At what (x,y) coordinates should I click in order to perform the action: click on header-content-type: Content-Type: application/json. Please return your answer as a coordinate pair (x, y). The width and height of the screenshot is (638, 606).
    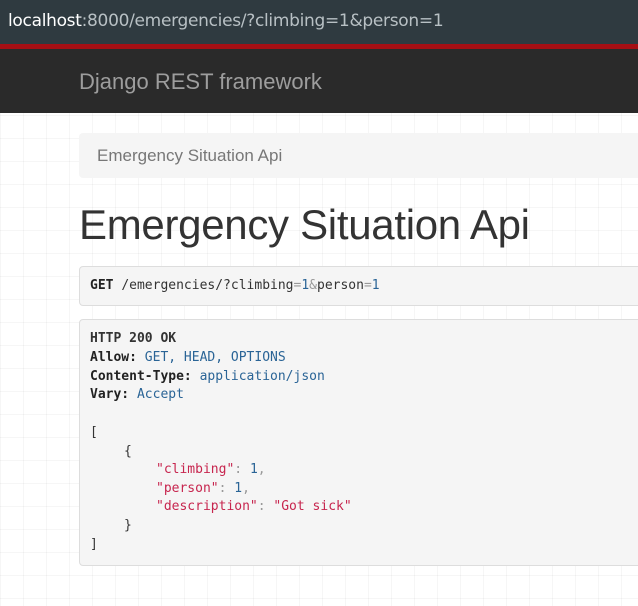
    Looking at the image, I should click on (207, 376).